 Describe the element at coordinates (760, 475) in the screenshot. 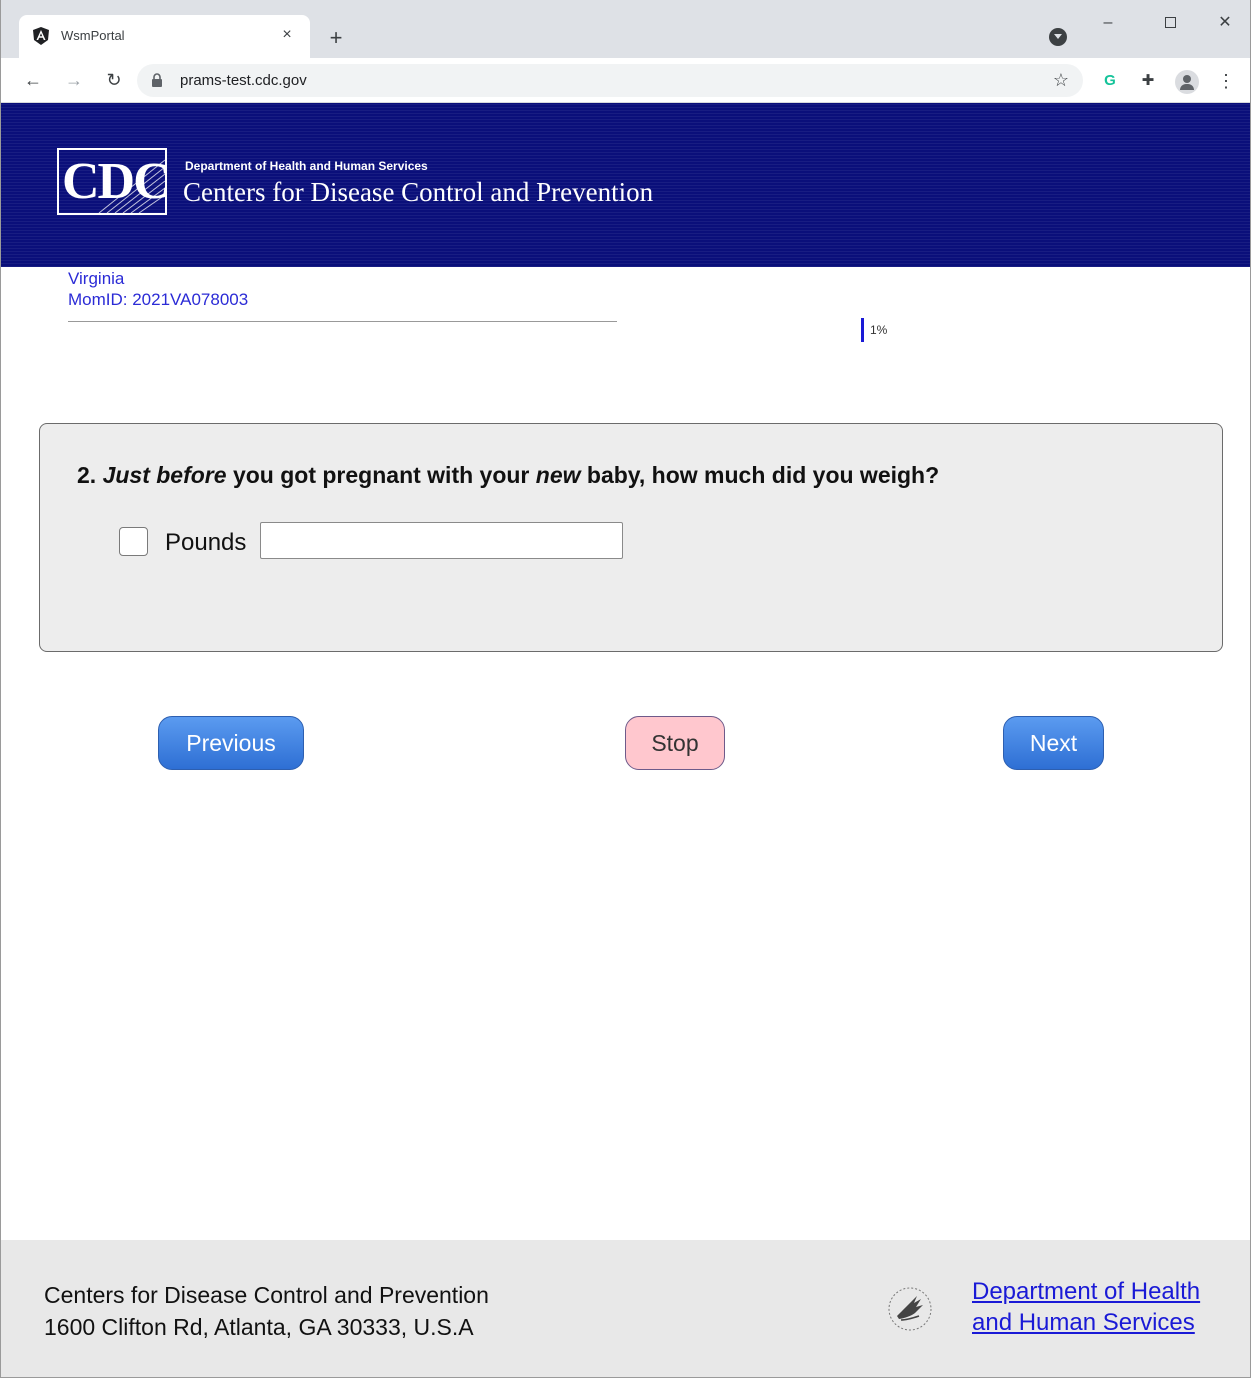

I see `question-text-4: baby, how much did you weigh?` at that location.